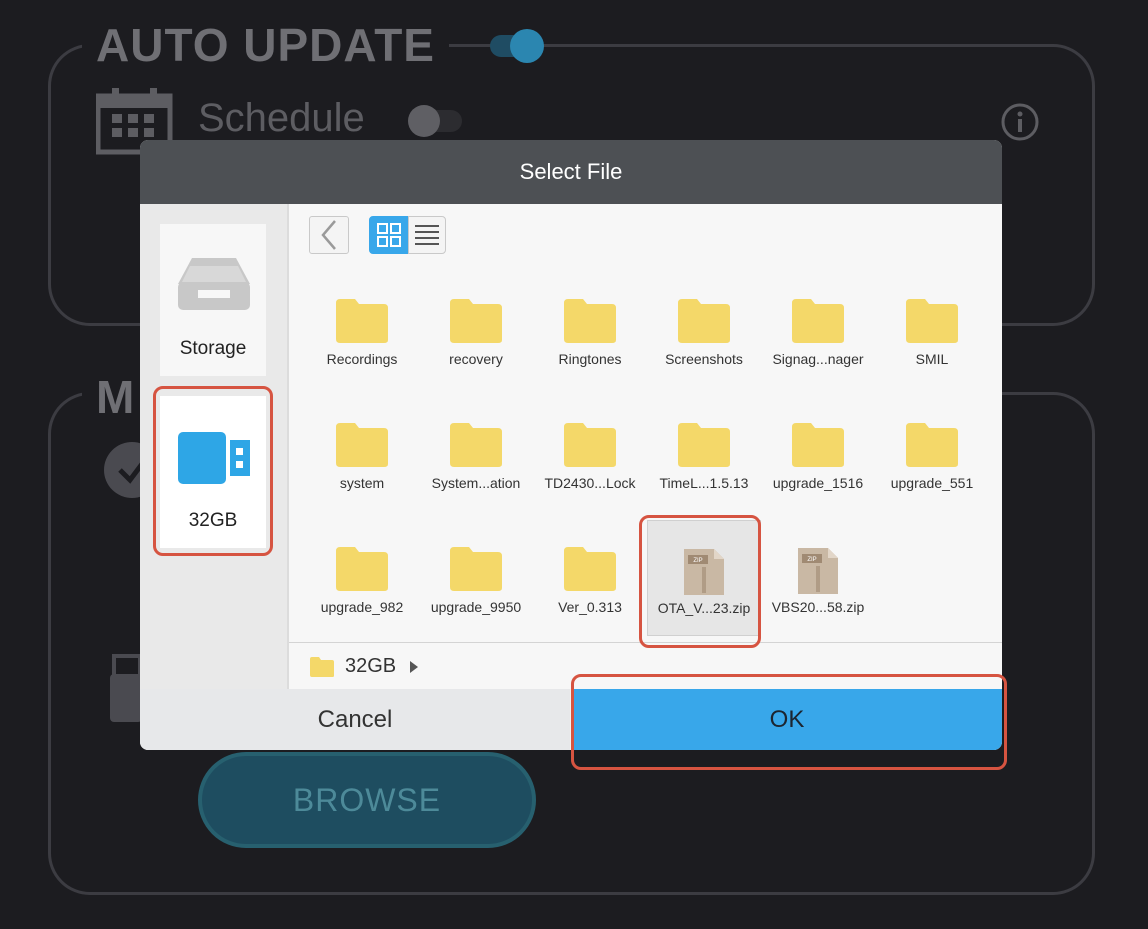  I want to click on folder-item: TD2430...Lock, so click(590, 463).